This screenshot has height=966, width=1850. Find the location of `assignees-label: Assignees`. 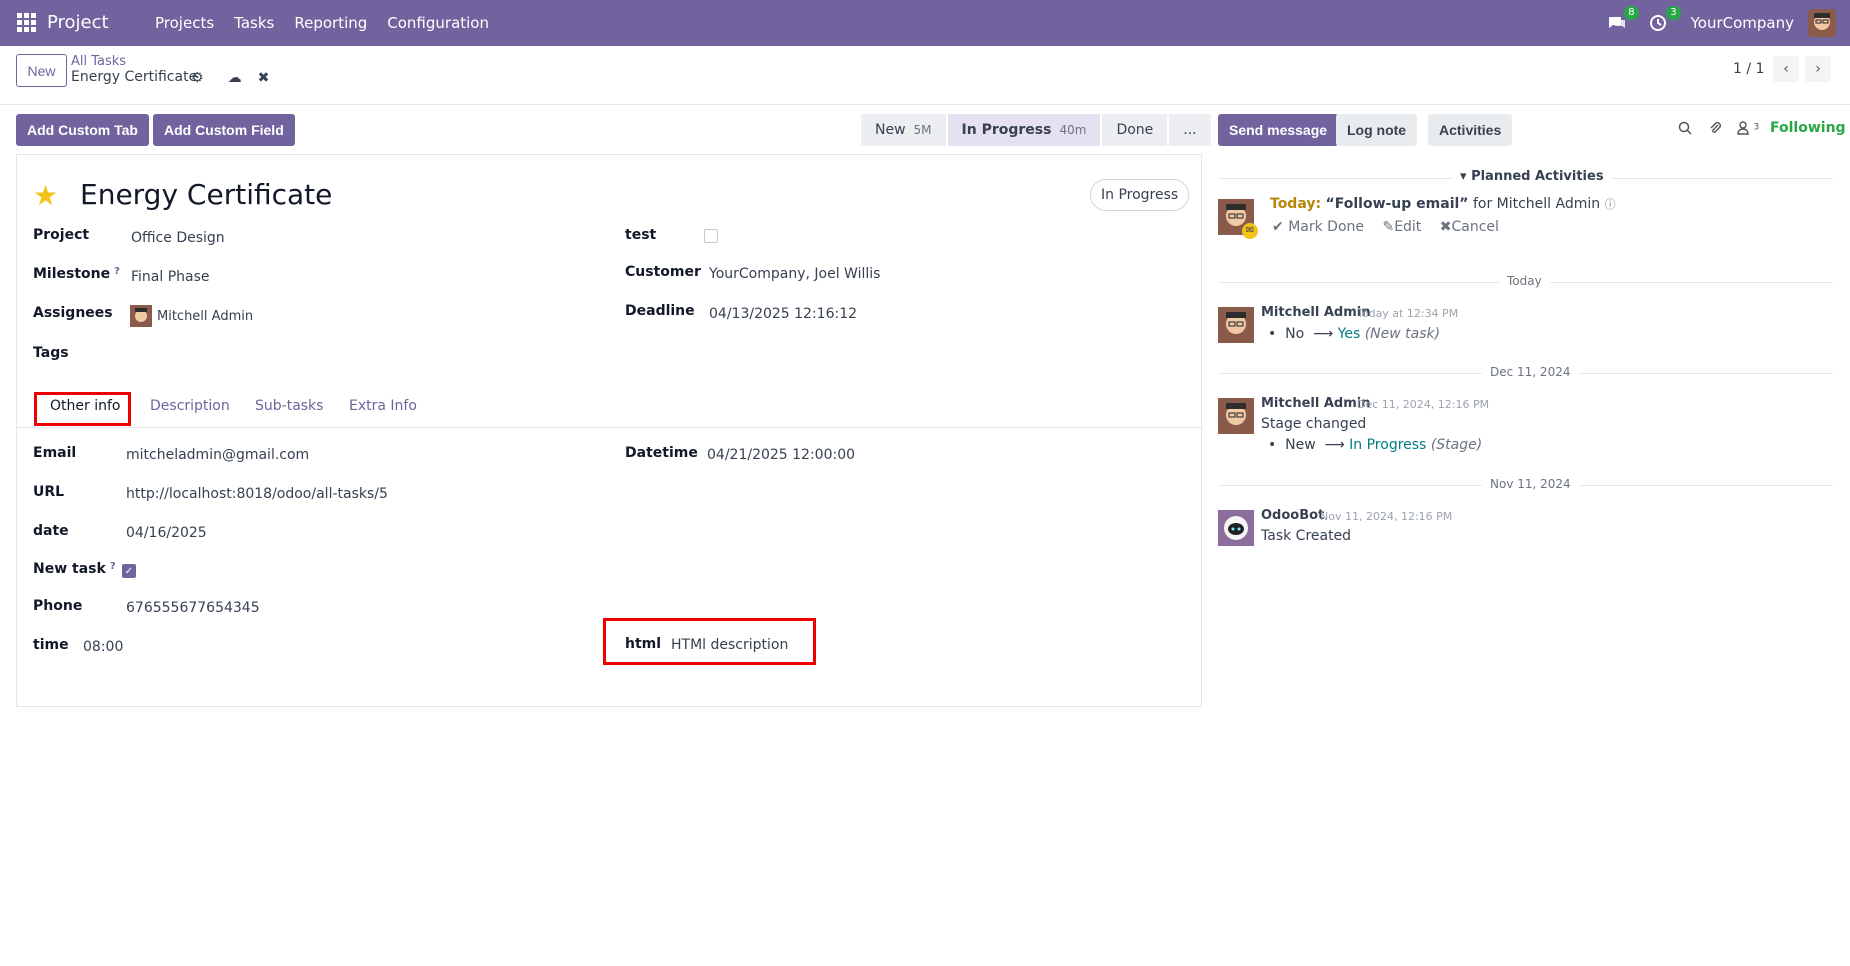

assignees-label: Assignees is located at coordinates (73, 313).